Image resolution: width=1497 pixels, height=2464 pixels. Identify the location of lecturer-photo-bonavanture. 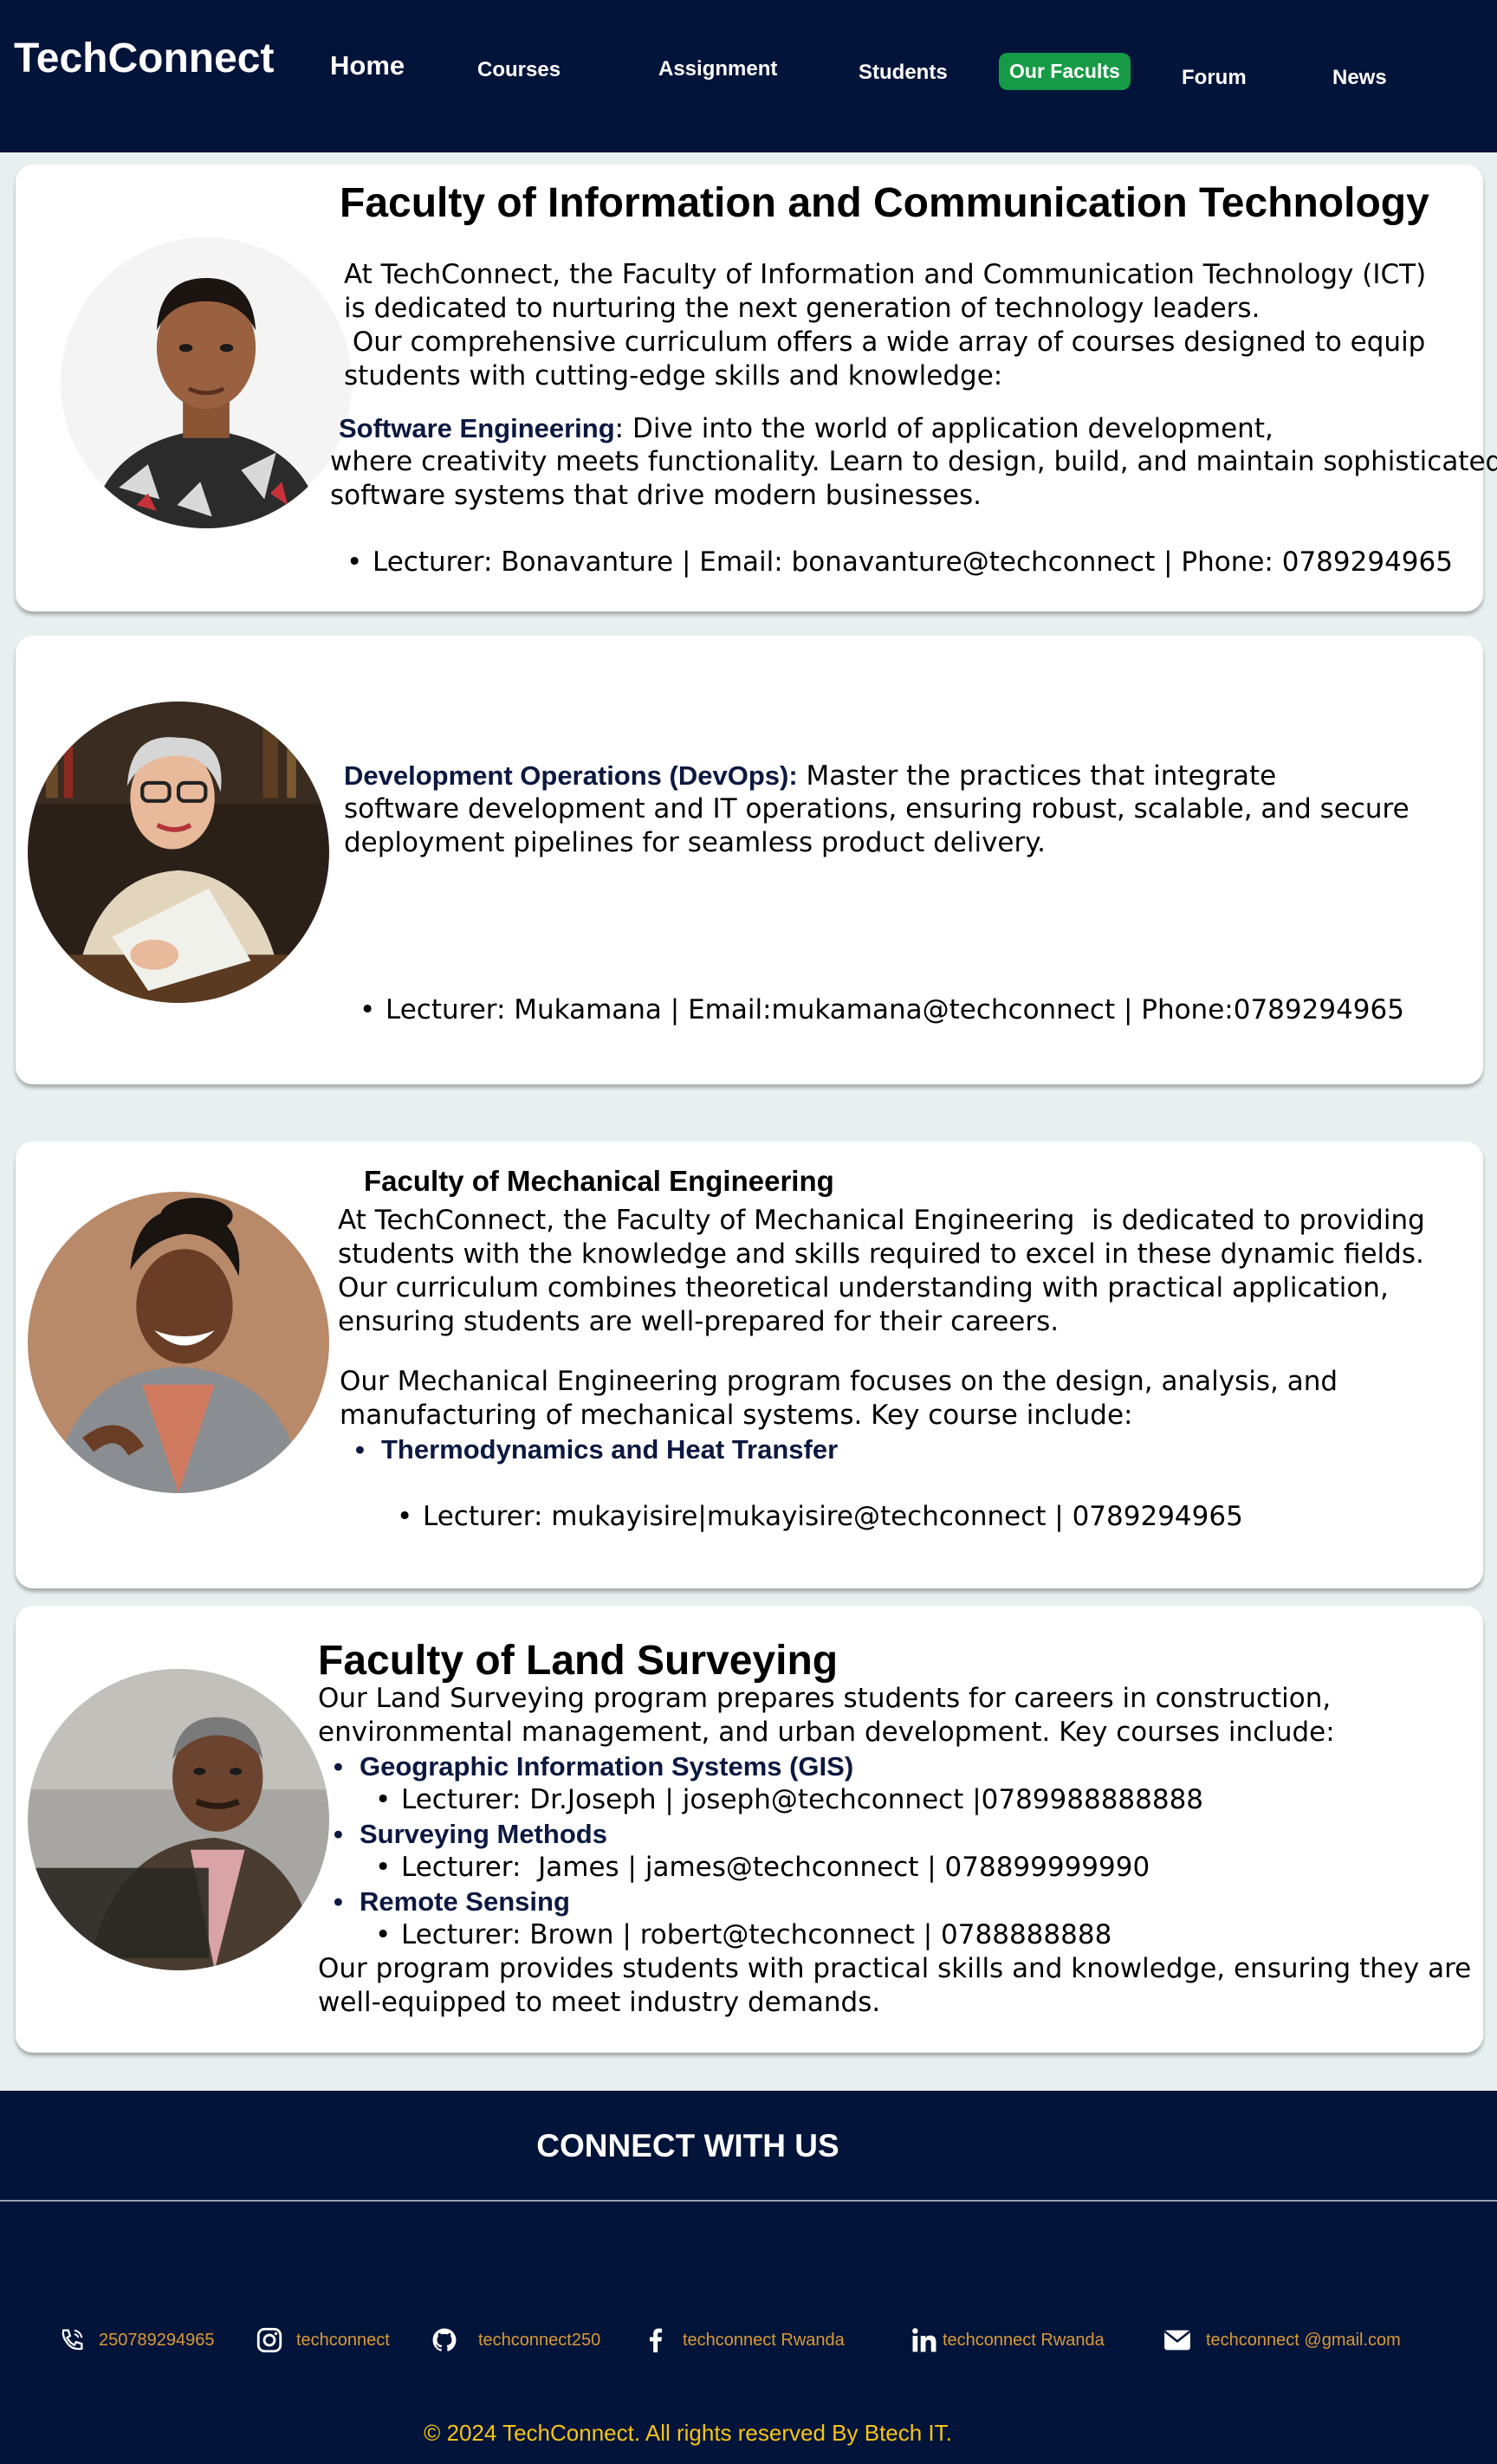
(206, 382).